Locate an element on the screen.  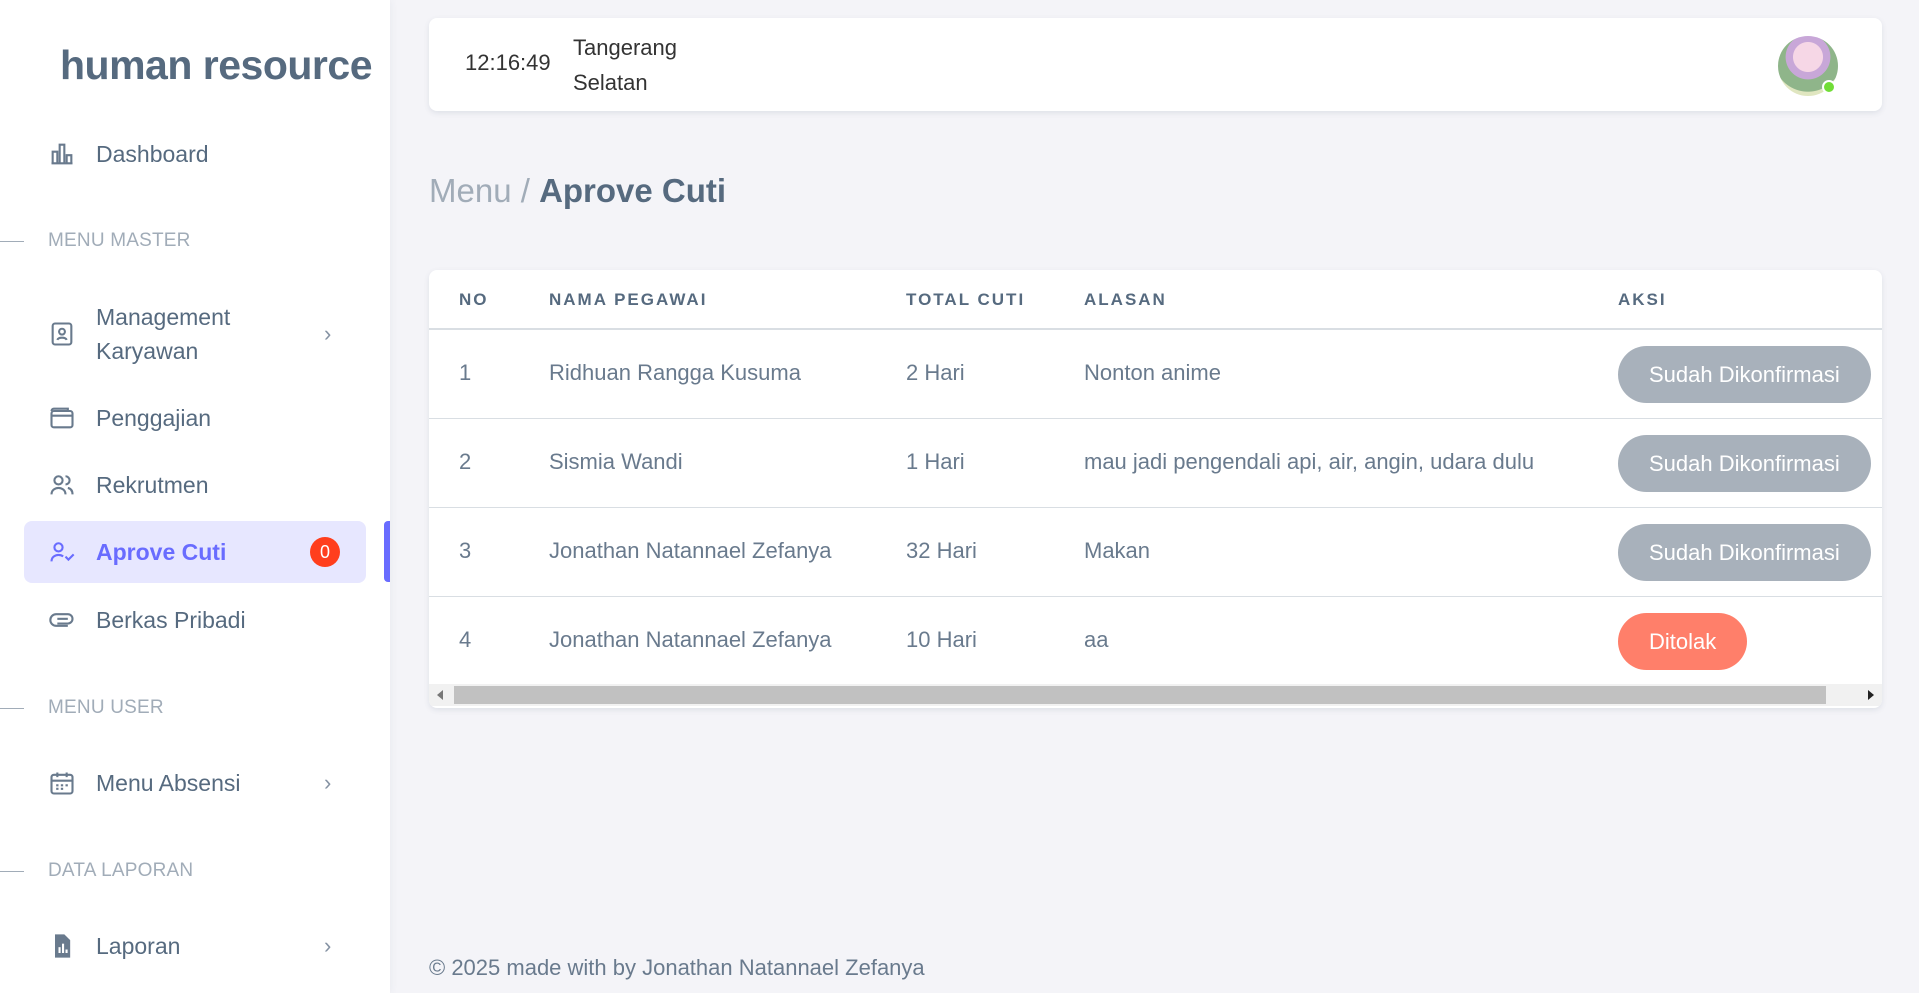
sidebar-item-label: Menu Absensi is located at coordinates (168, 783).